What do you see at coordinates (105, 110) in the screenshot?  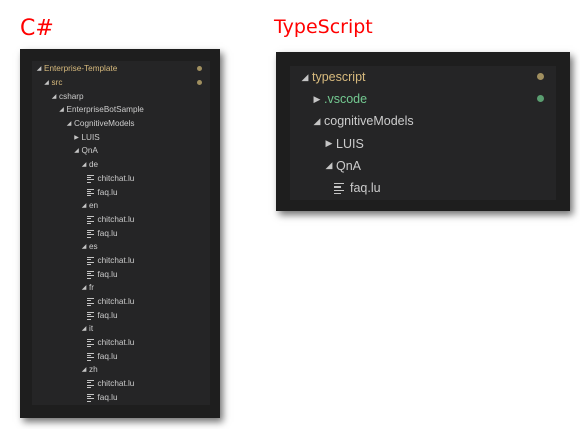 I see `item-label: EnterpriseBotSample` at bounding box center [105, 110].